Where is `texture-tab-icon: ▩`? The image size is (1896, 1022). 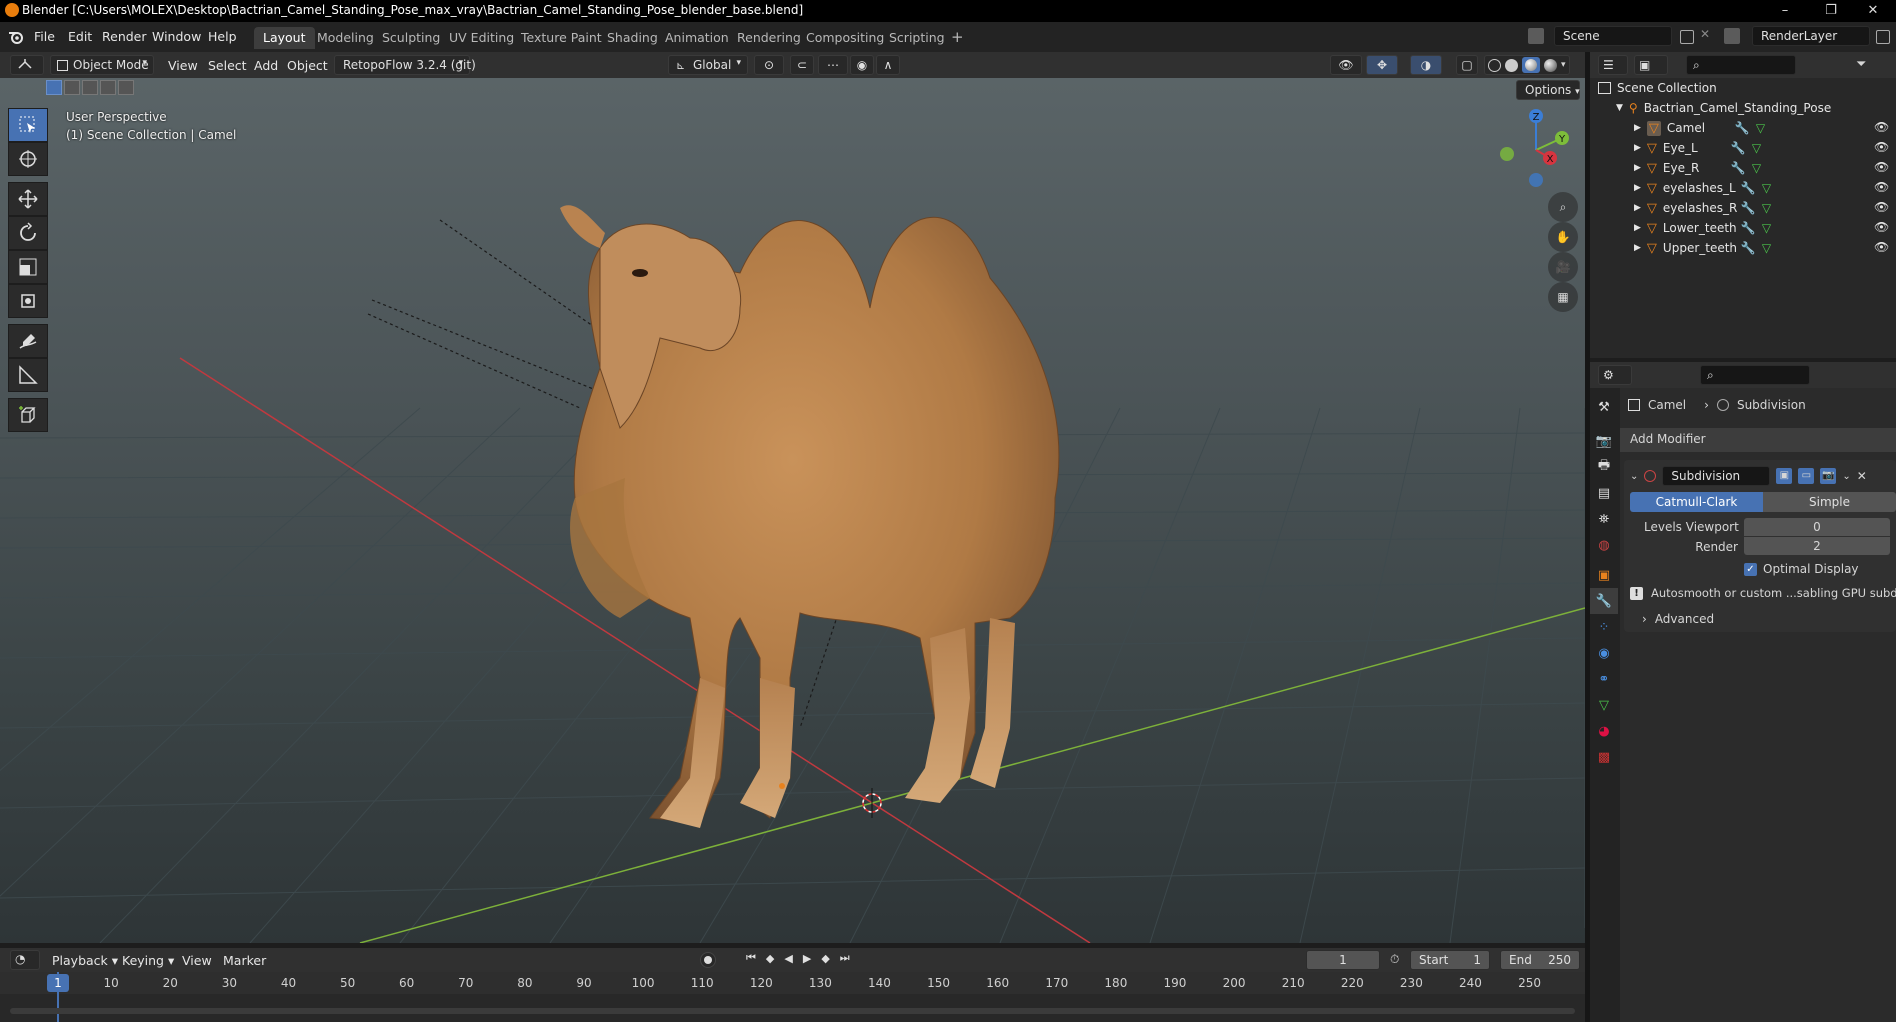
texture-tab-icon: ▩ is located at coordinates (1604, 757).